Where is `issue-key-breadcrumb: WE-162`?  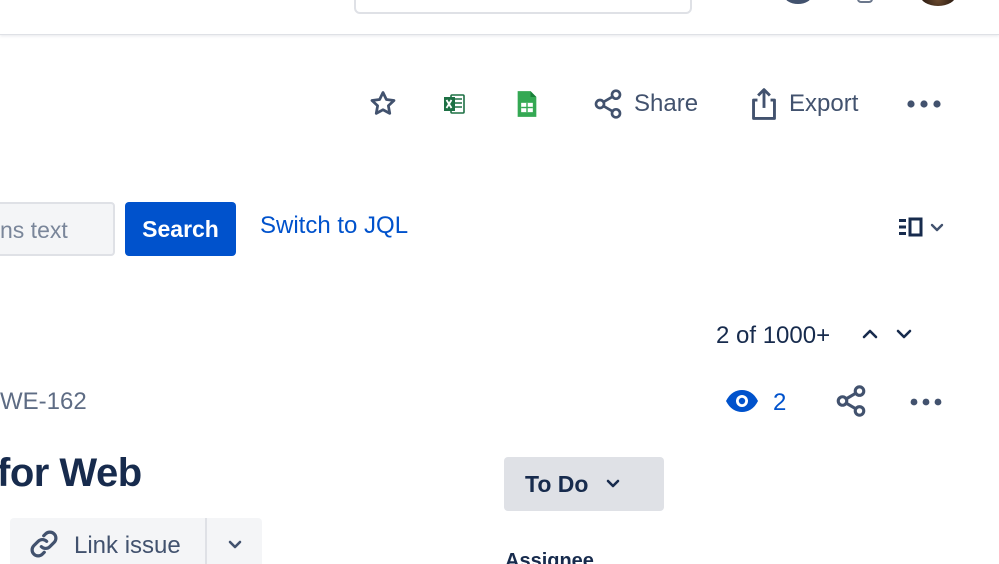 issue-key-breadcrumb: WE-162 is located at coordinates (43, 402).